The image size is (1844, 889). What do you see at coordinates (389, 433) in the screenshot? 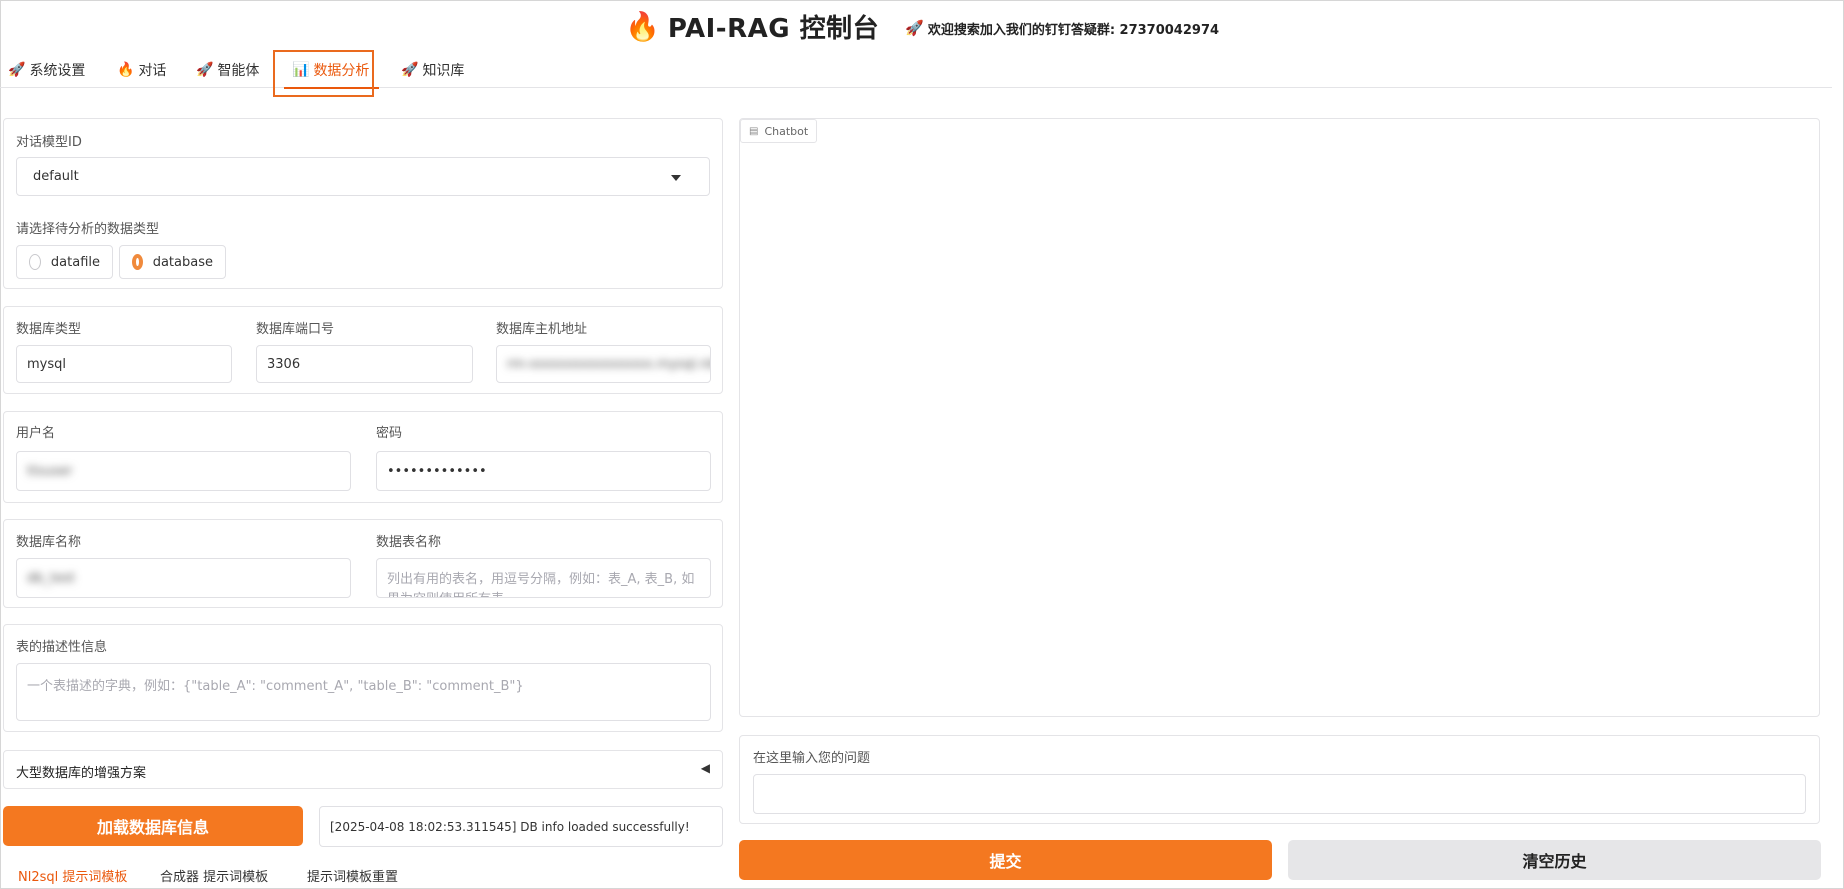
I see `password-label: 密码` at bounding box center [389, 433].